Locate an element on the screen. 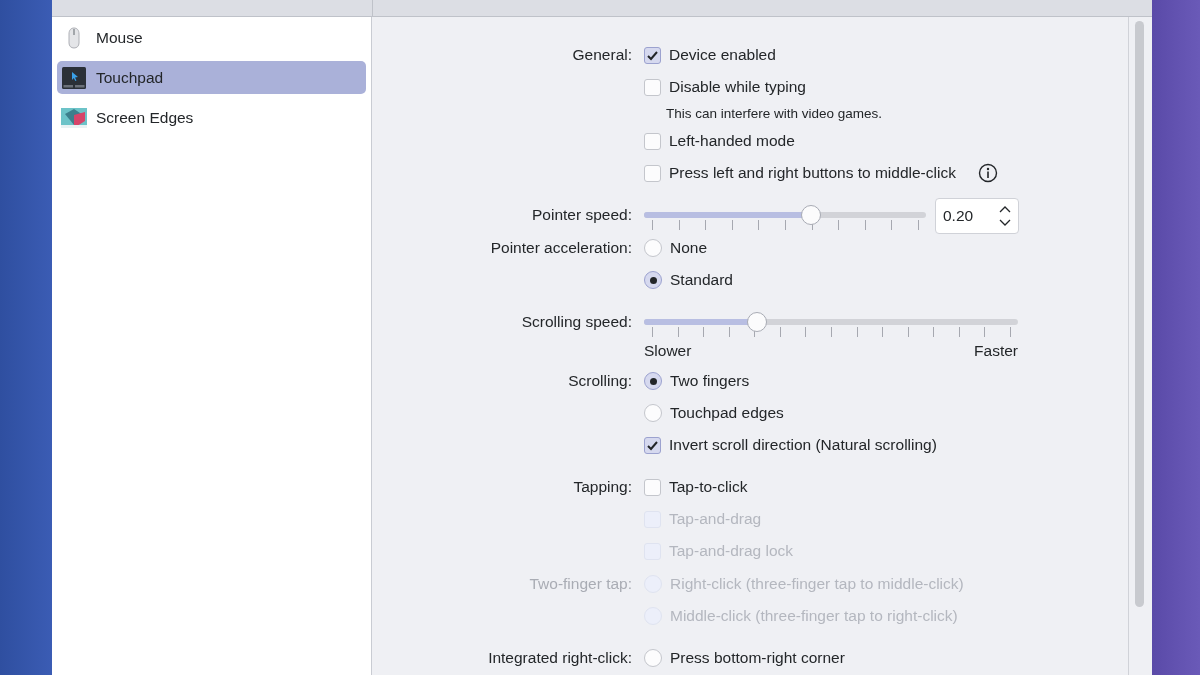 Image resolution: width=1200 pixels, height=675 pixels. checkbox-label: Press left and right buttons to middle-click is located at coordinates (812, 173).